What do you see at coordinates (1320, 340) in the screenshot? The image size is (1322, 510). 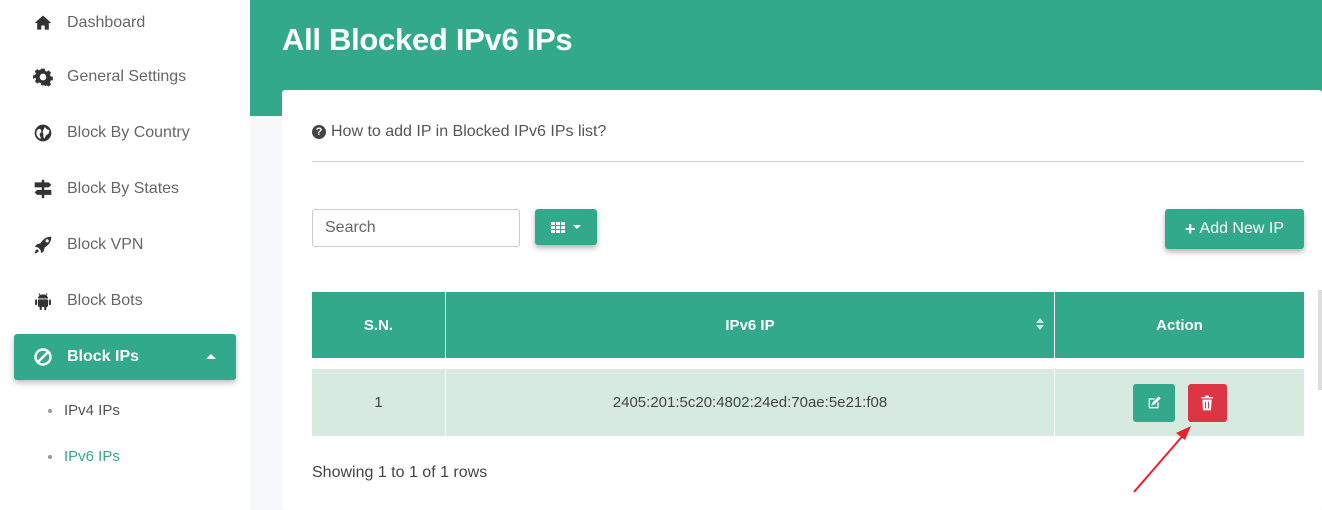 I see `scrollbar` at bounding box center [1320, 340].